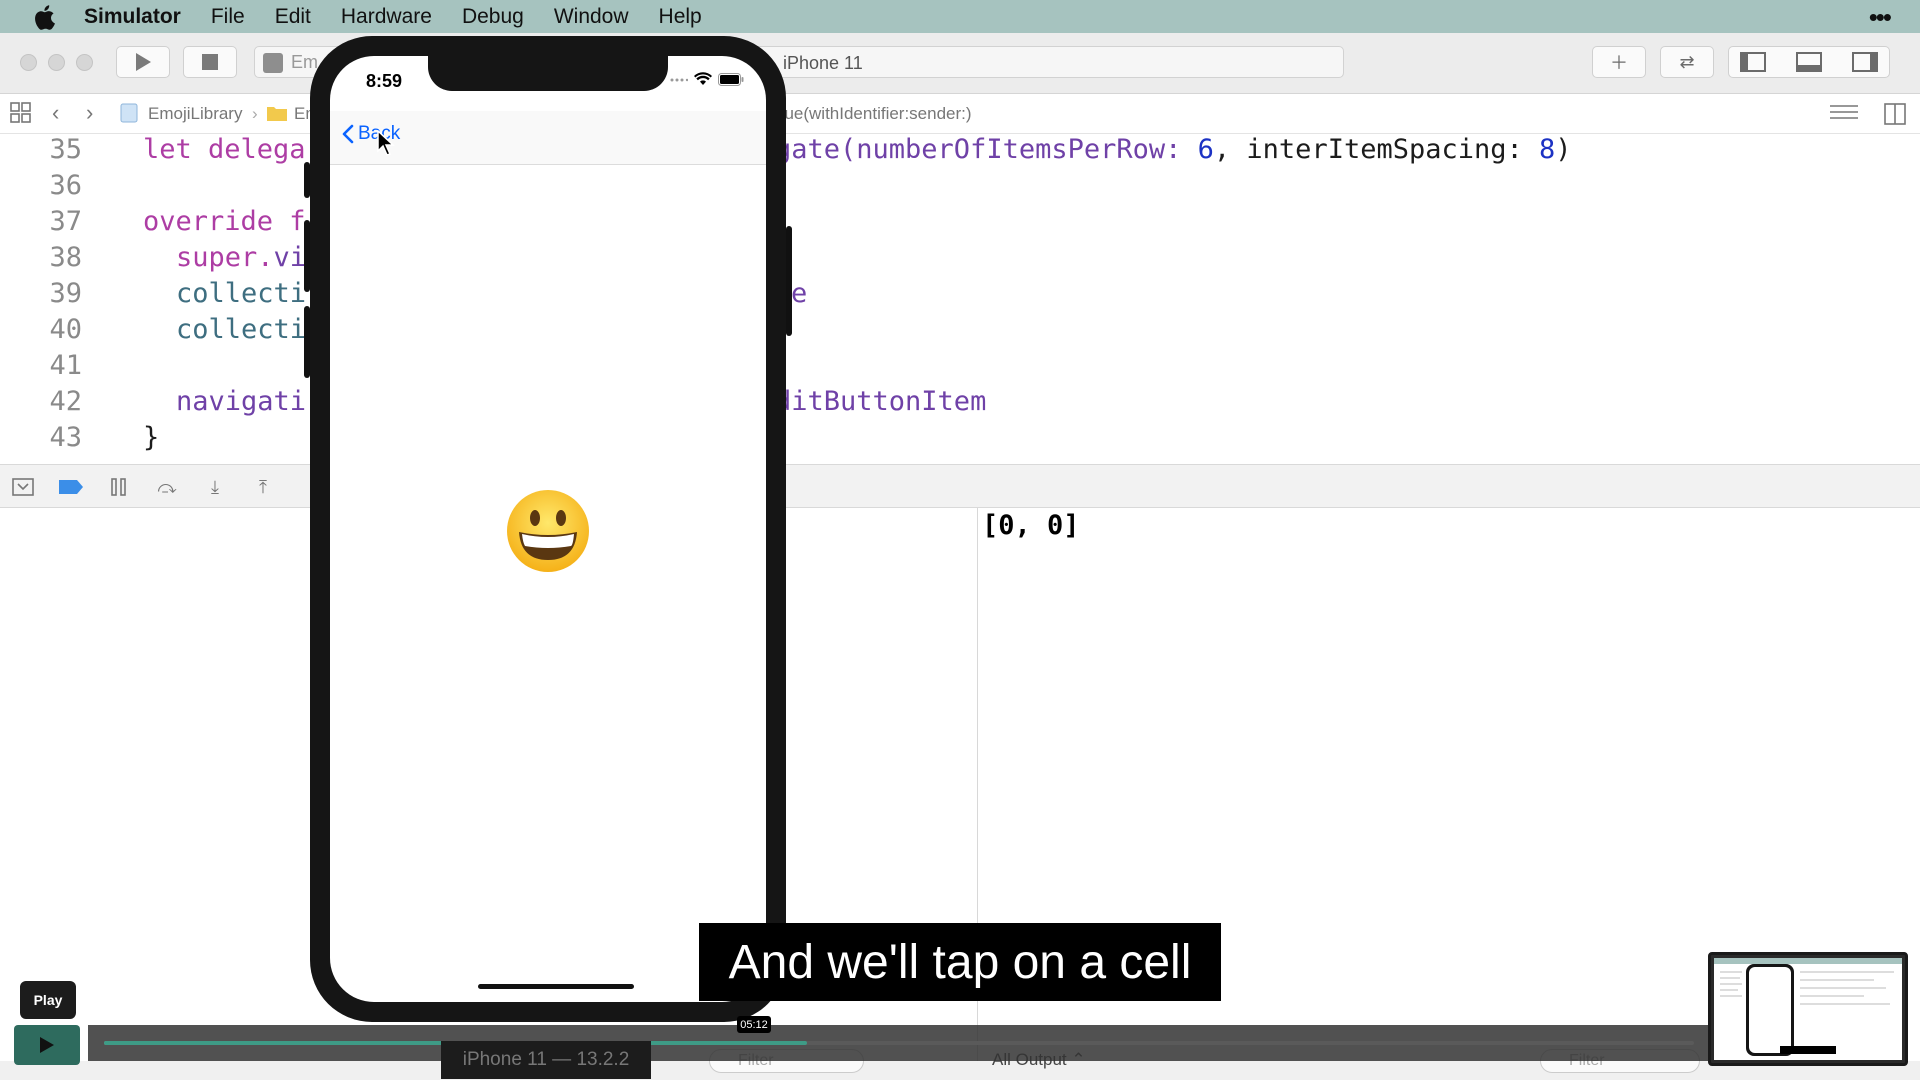 Image resolution: width=1920 pixels, height=1080 pixels. I want to click on code-token: ), so click(1563, 149).